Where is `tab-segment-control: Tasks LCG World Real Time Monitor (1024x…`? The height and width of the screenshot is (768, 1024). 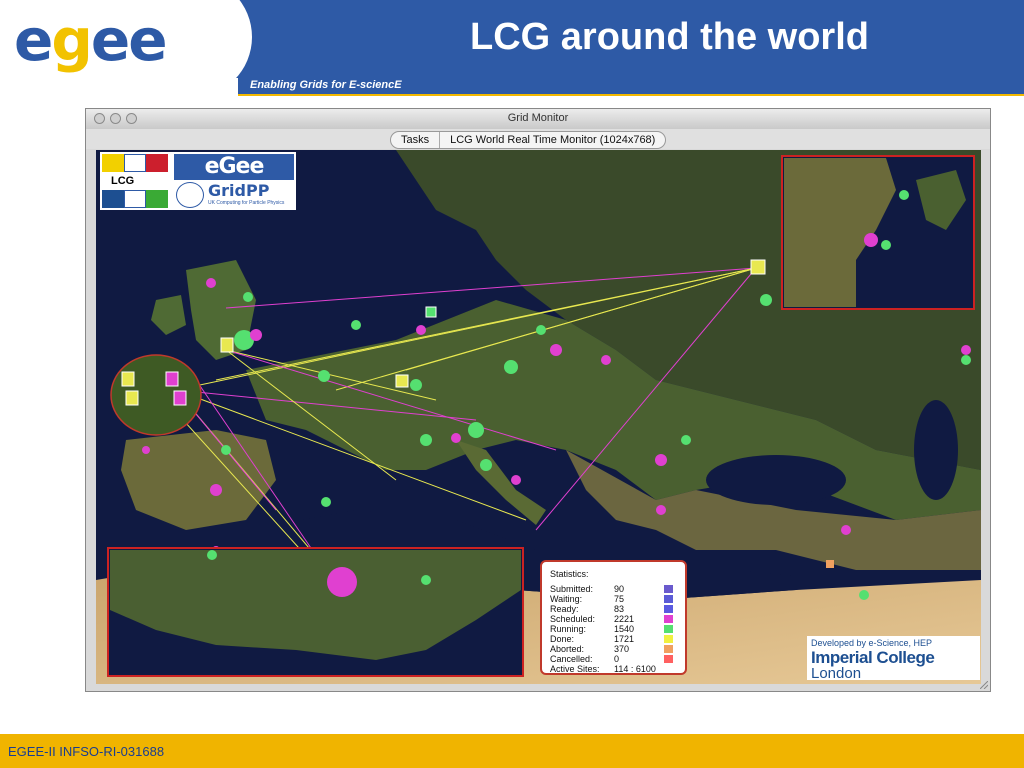
tab-segment-control: Tasks LCG World Real Time Monitor (1024x… is located at coordinates (528, 140).